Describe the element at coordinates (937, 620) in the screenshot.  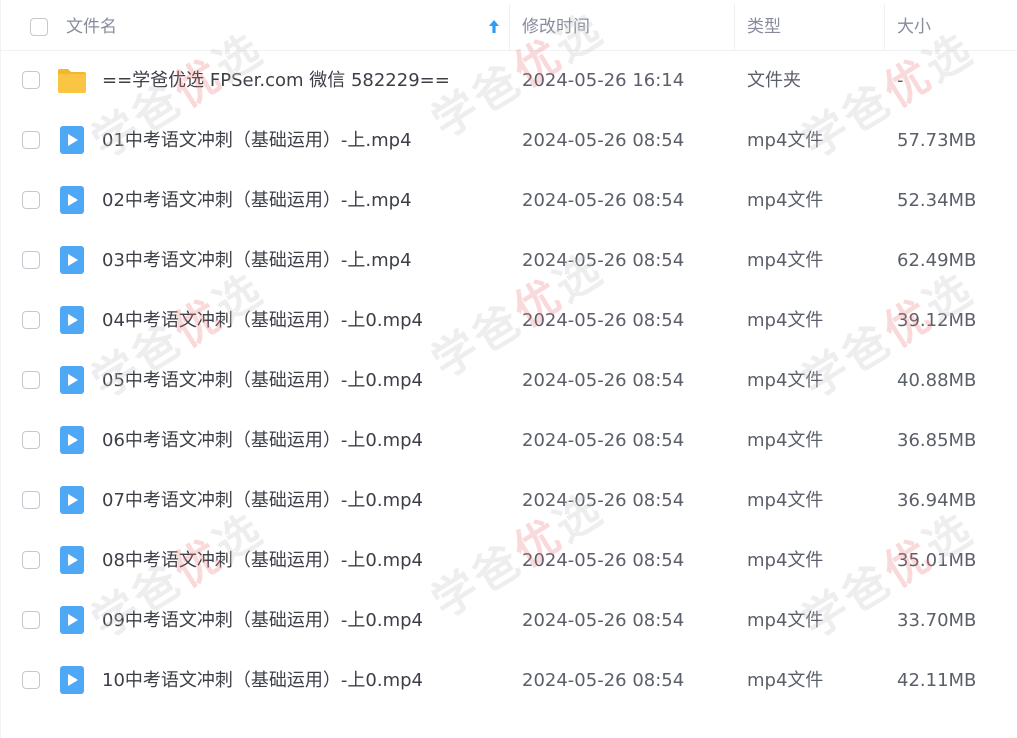
I see `file-size: 33.70MB` at that location.